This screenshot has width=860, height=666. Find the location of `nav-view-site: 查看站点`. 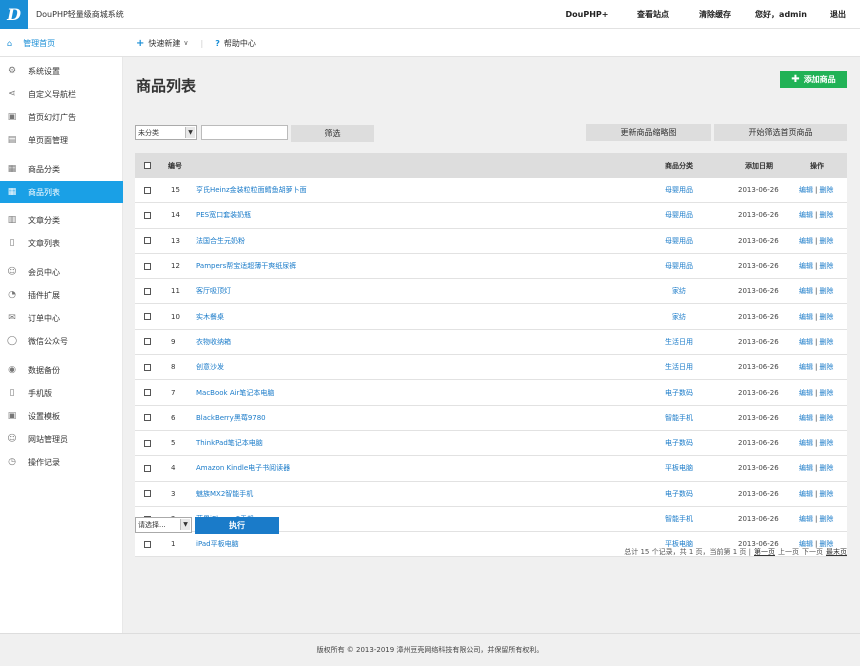

nav-view-site: 查看站点 is located at coordinates (653, 14).